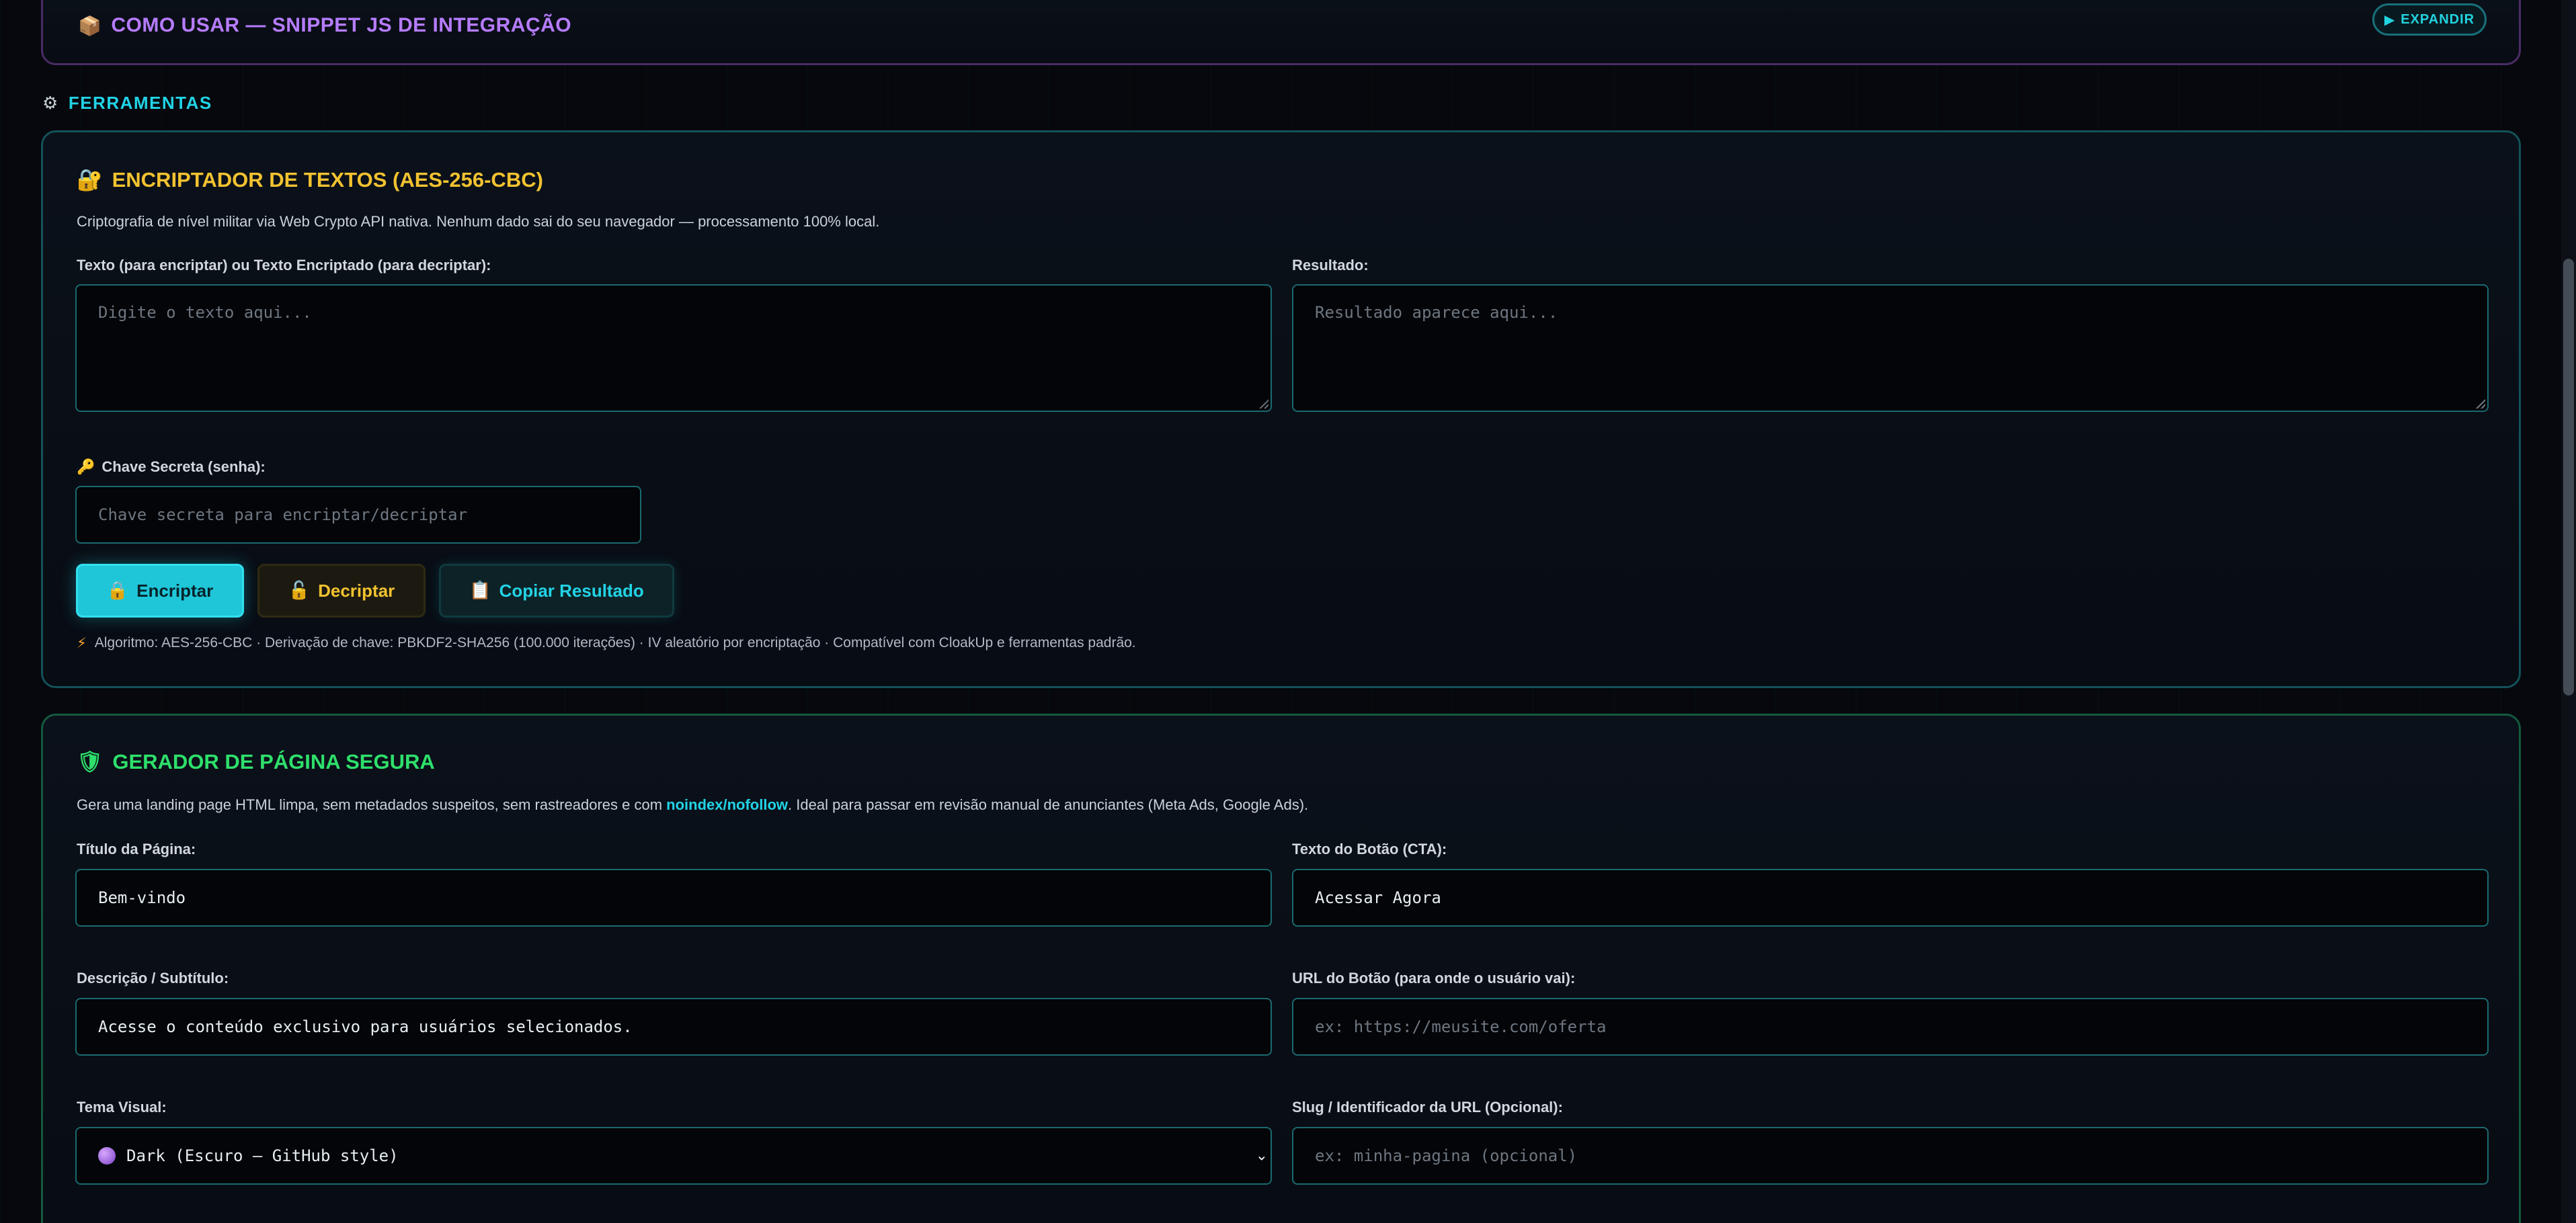  I want to click on tools-section-header: ⚙ FERRAMENTAS, so click(127, 103).